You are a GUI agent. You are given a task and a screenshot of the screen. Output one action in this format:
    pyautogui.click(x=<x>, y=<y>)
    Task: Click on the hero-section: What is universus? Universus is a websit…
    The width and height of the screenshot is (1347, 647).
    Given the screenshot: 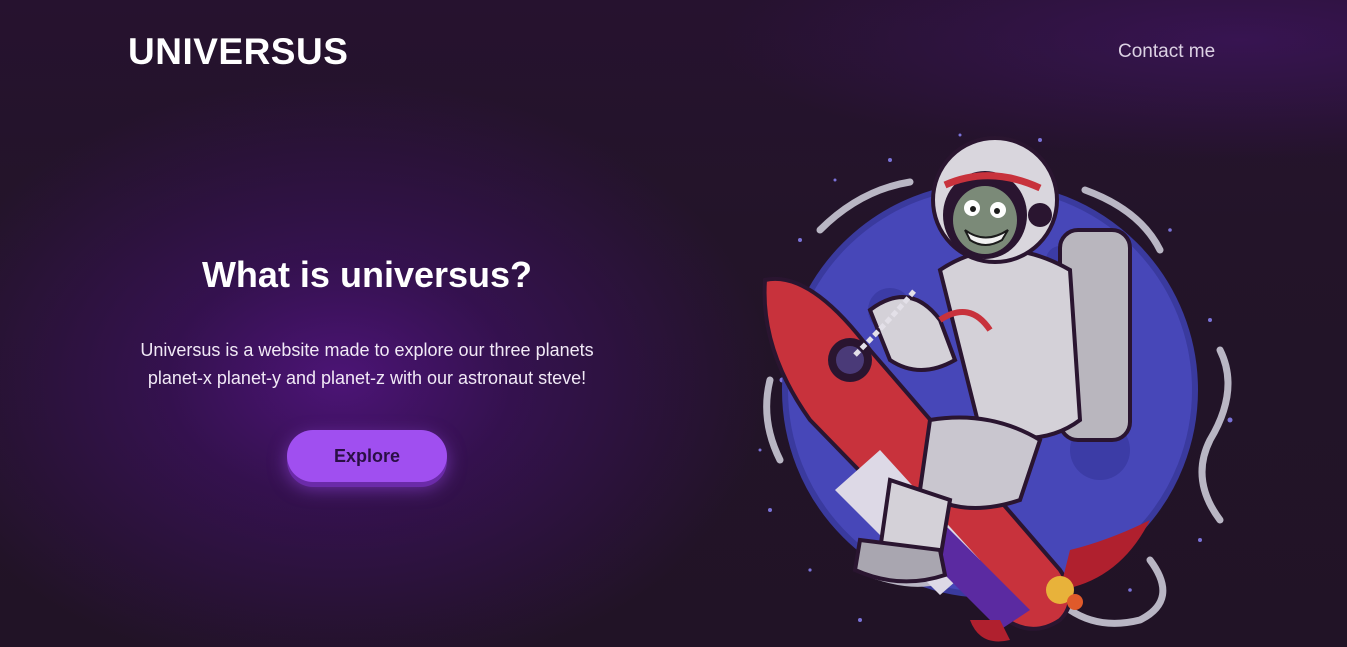 What is the action you would take?
    pyautogui.click(x=367, y=361)
    